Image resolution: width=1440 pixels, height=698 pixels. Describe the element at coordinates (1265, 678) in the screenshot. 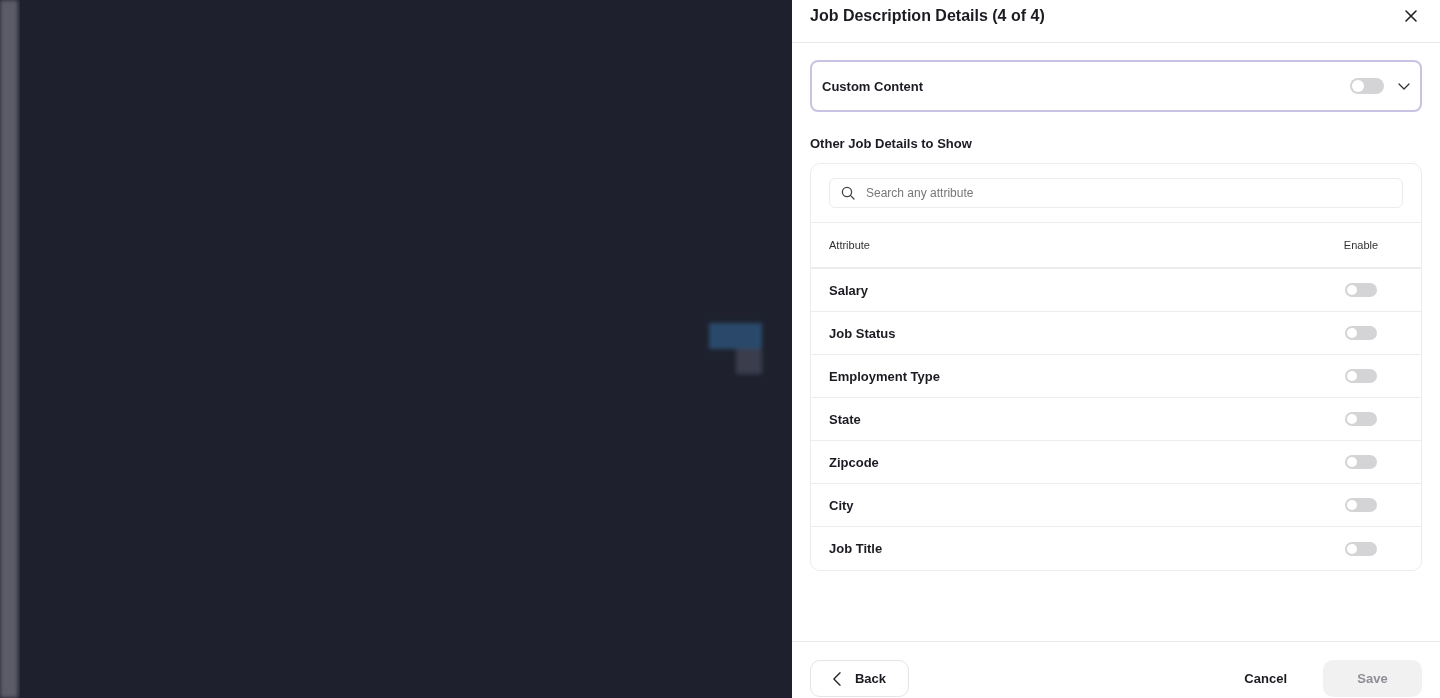

I see `cancel-button: Cancel` at that location.